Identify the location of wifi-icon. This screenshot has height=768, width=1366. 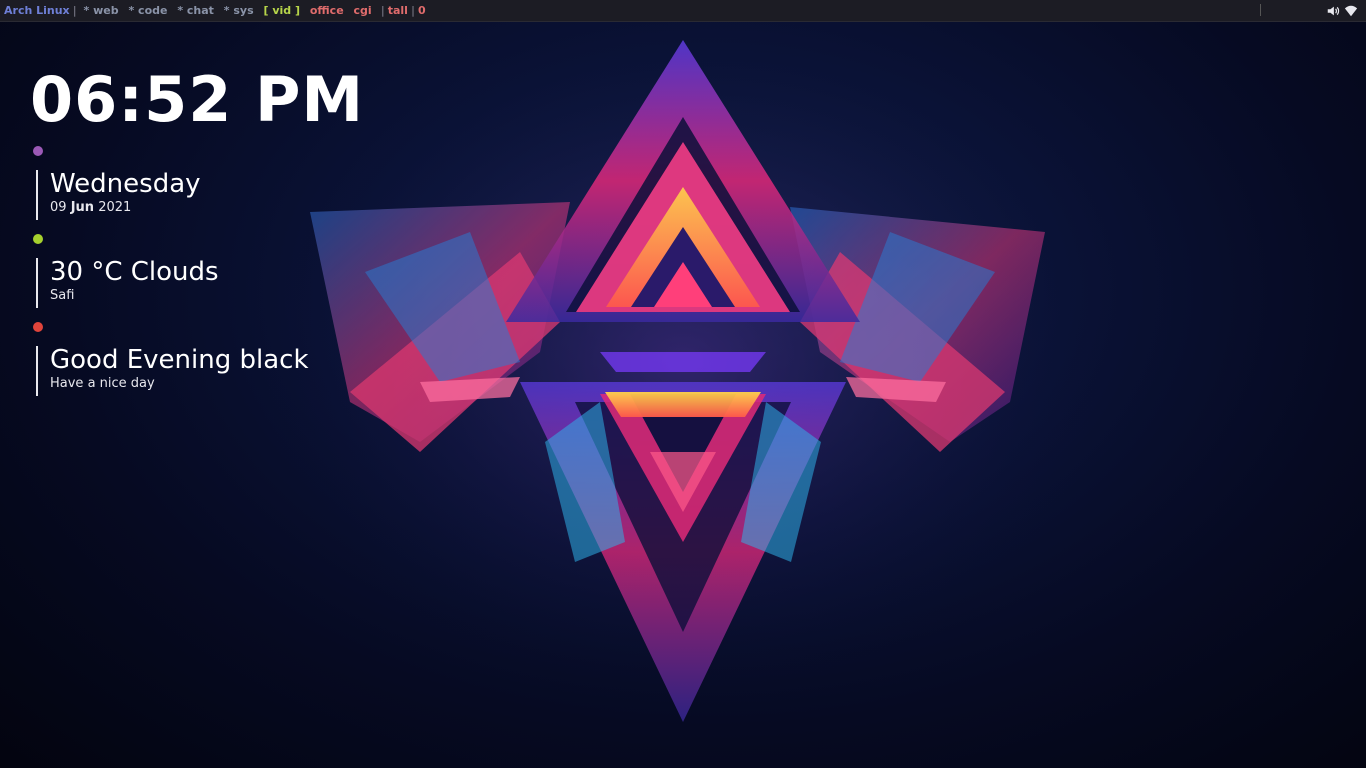
(1351, 11).